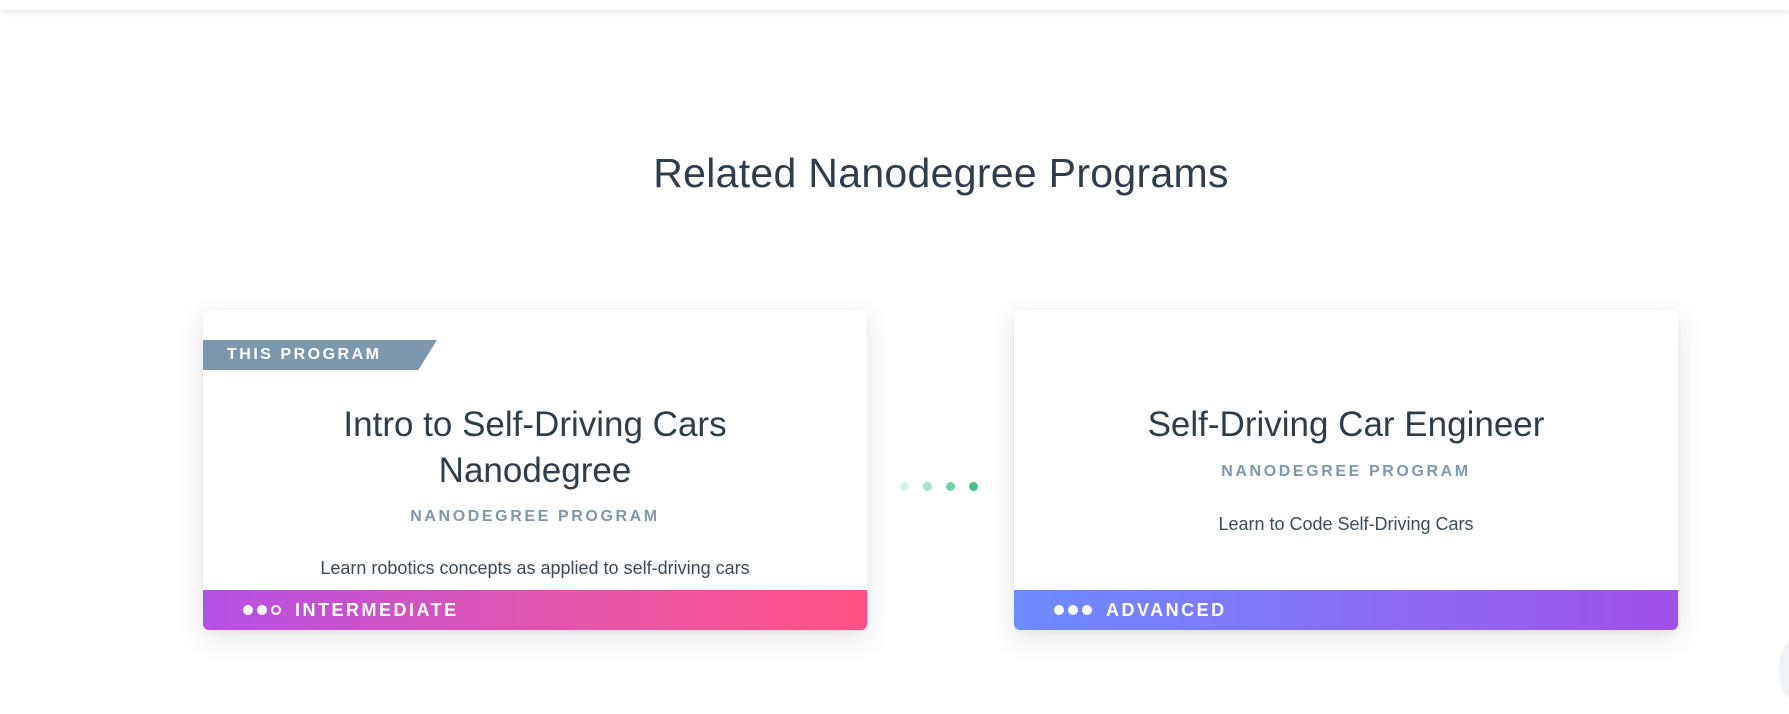  I want to click on level-label: ADVANCED, so click(1166, 609).